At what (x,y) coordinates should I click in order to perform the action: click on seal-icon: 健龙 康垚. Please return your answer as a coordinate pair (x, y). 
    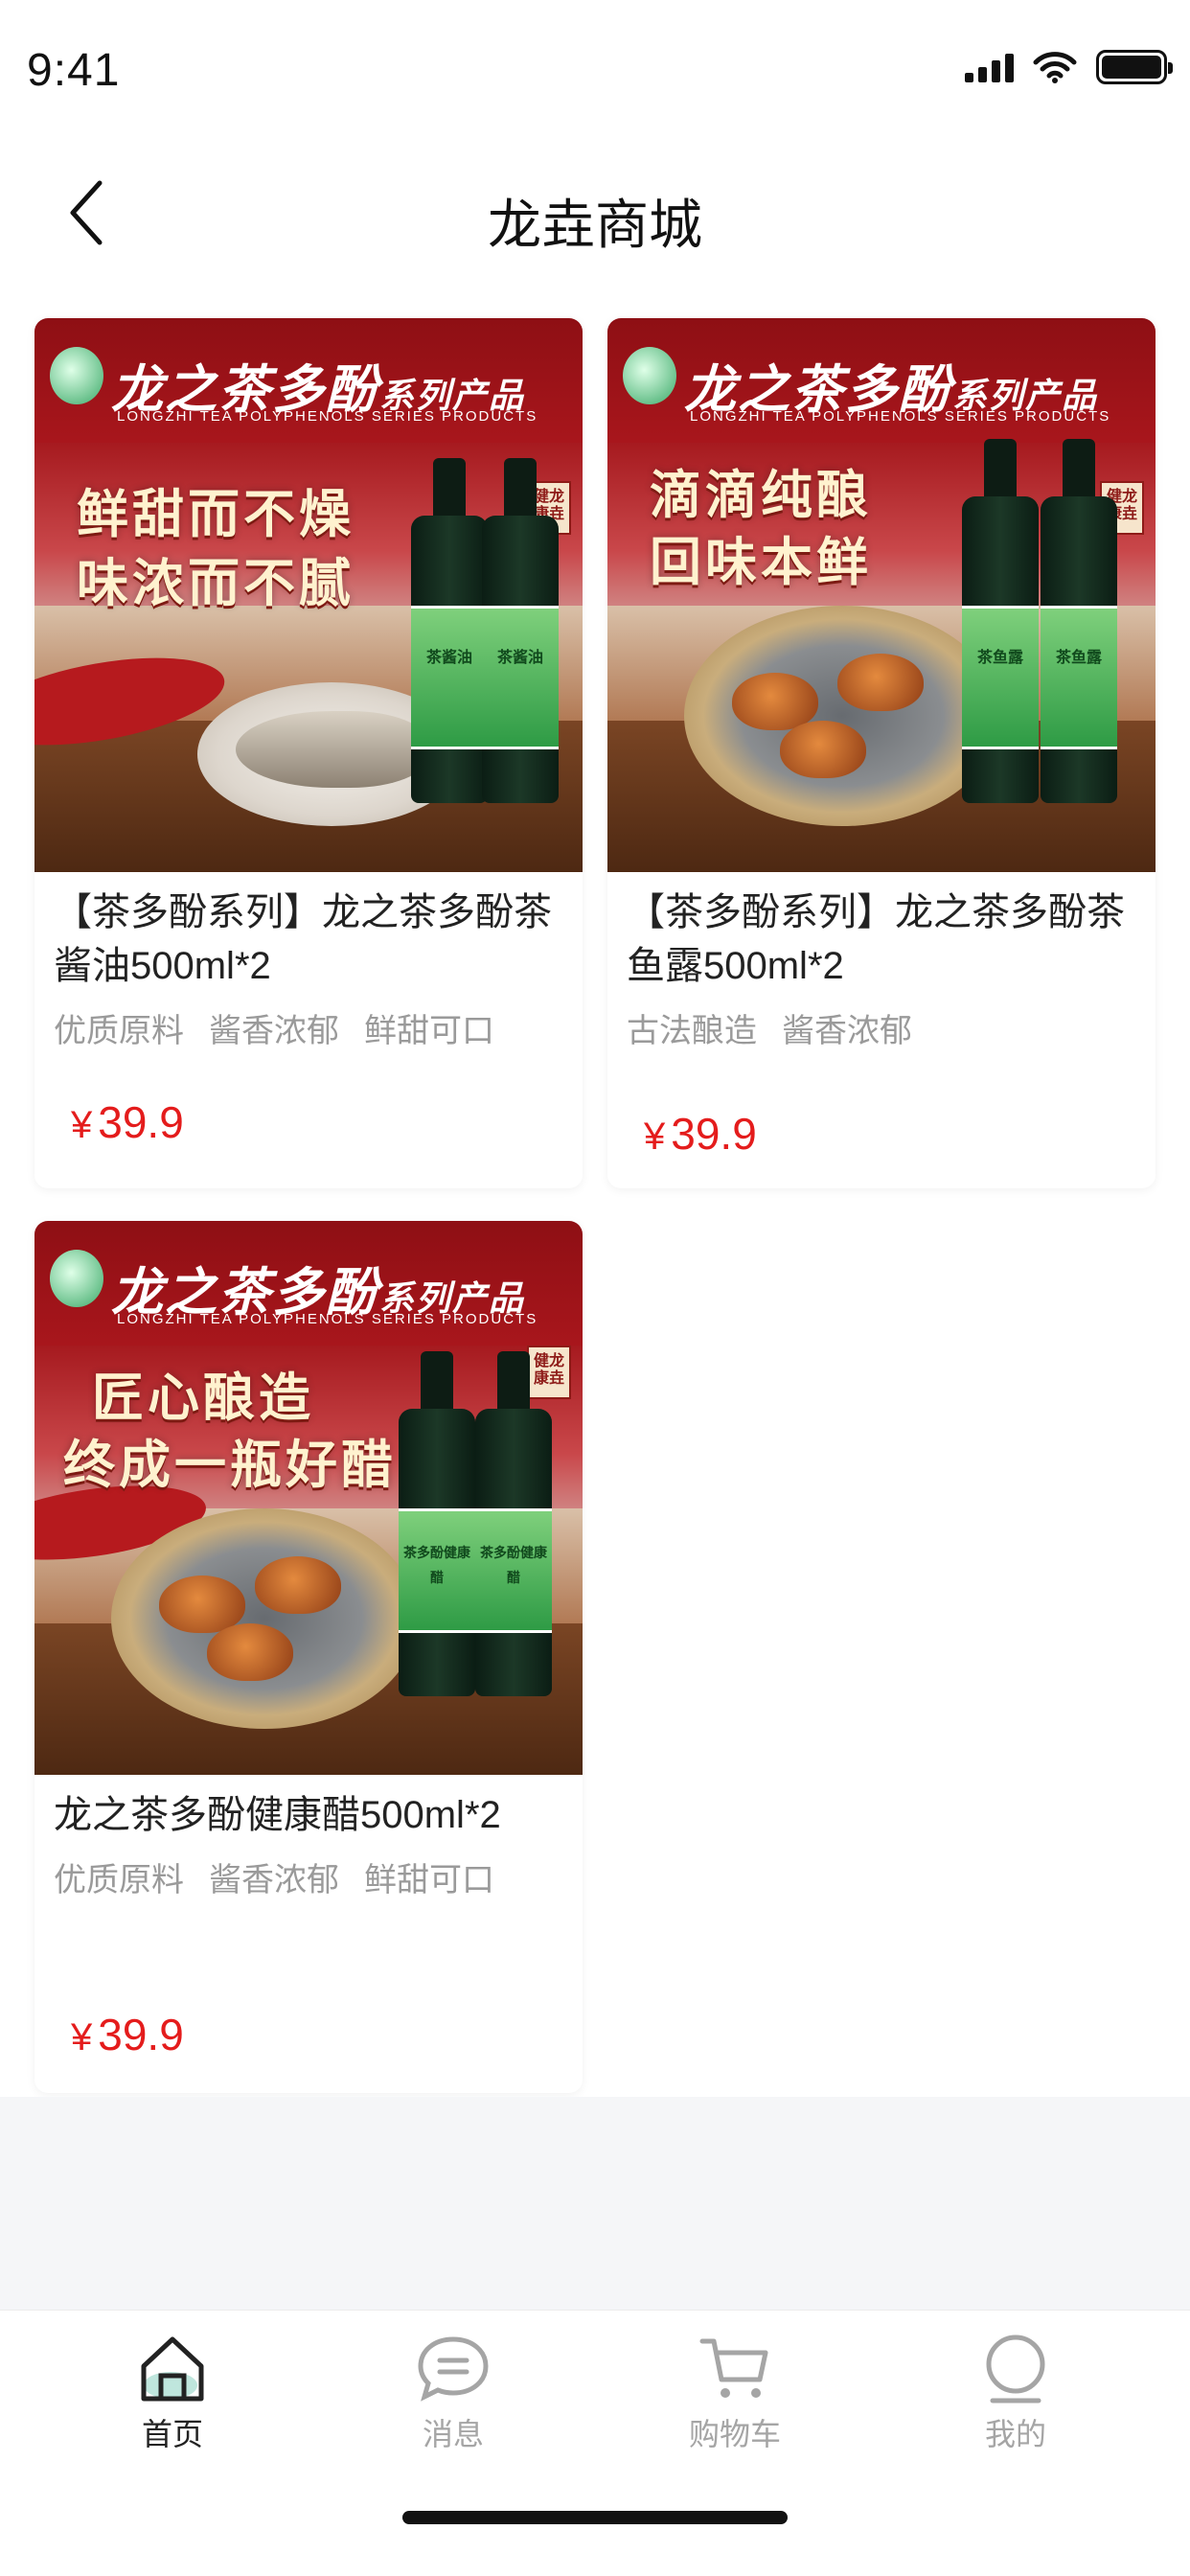
    Looking at the image, I should click on (549, 1372).